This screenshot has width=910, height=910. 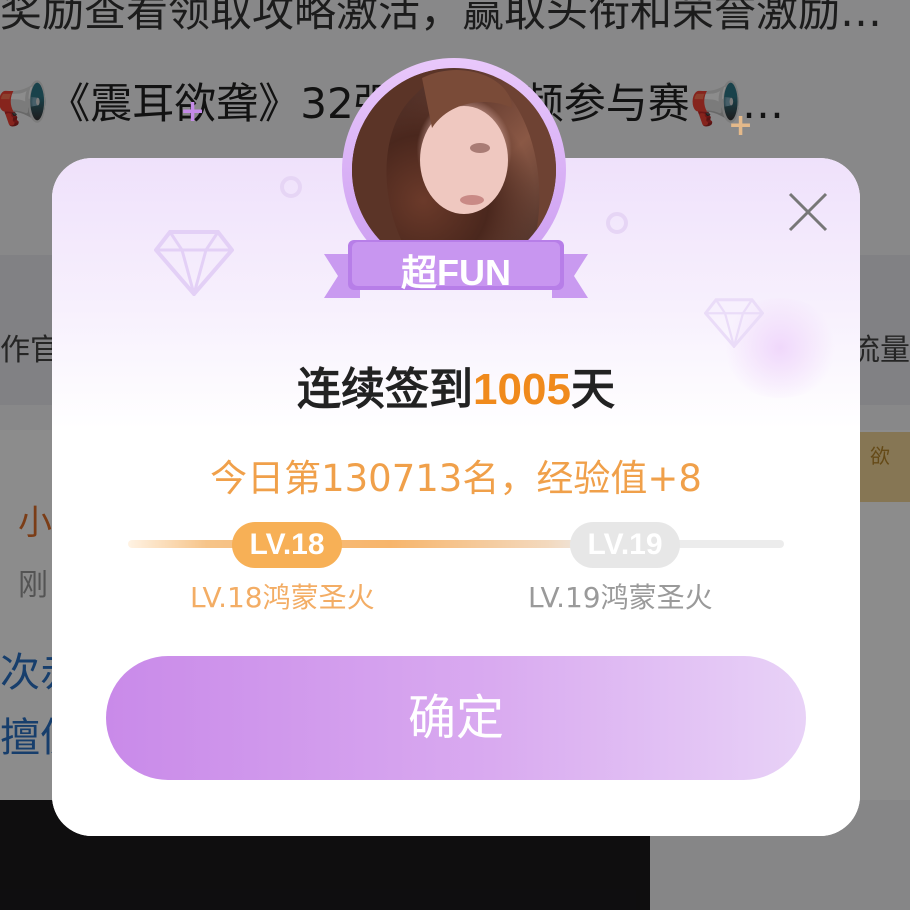 I want to click on checkin-streak: 连续签到1005天, so click(x=456, y=385).